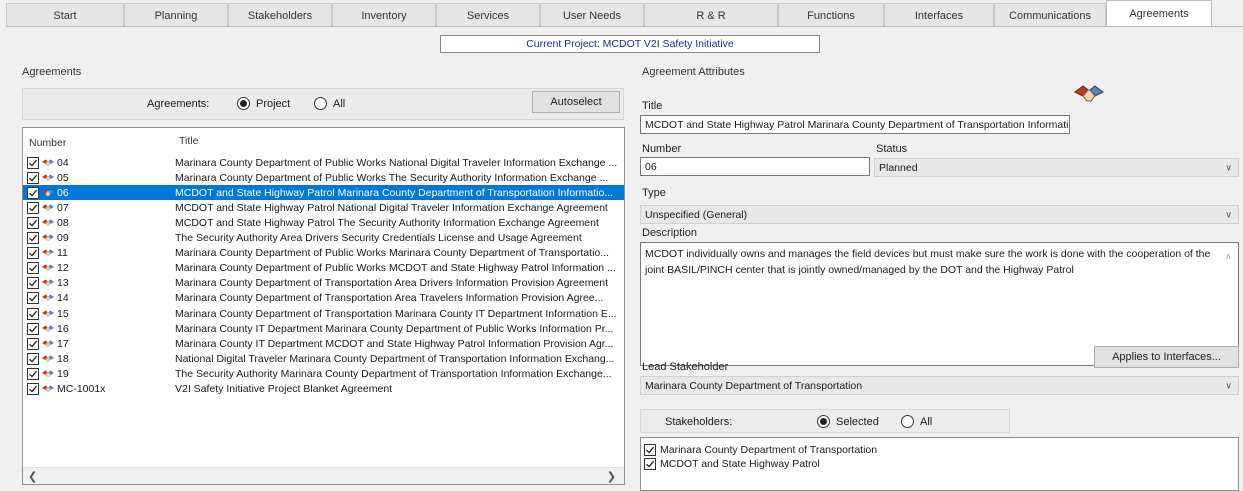  I want to click on radio-all-indicator, so click(320, 103).